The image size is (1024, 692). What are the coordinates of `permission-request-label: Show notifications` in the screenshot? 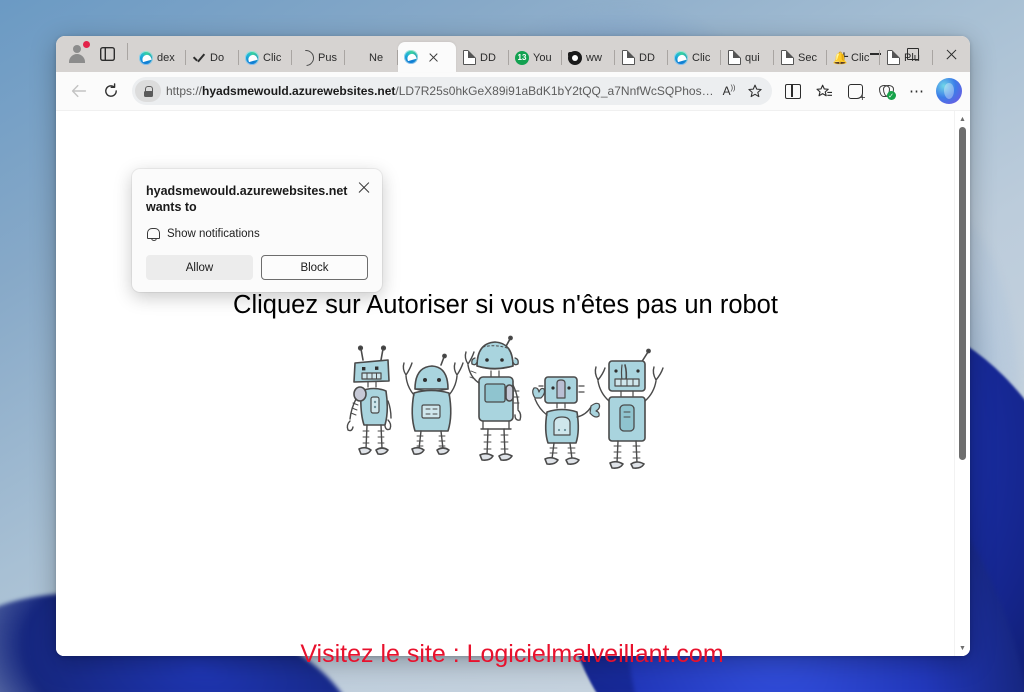 It's located at (213, 234).